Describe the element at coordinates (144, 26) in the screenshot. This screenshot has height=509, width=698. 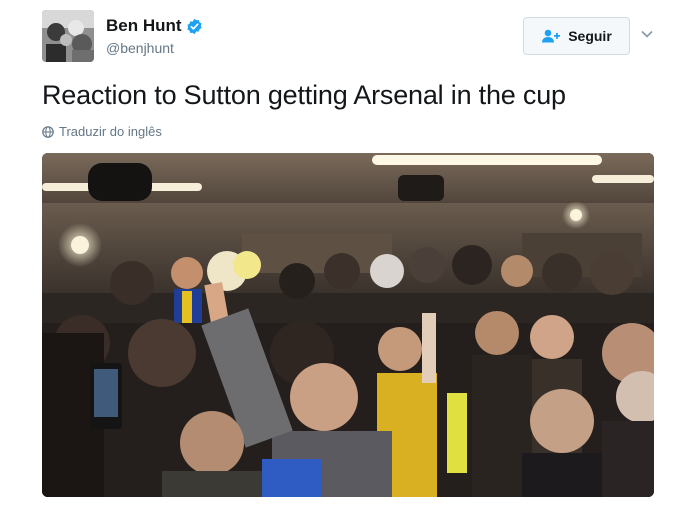
I see `author-display-name: Ben Hunt` at that location.